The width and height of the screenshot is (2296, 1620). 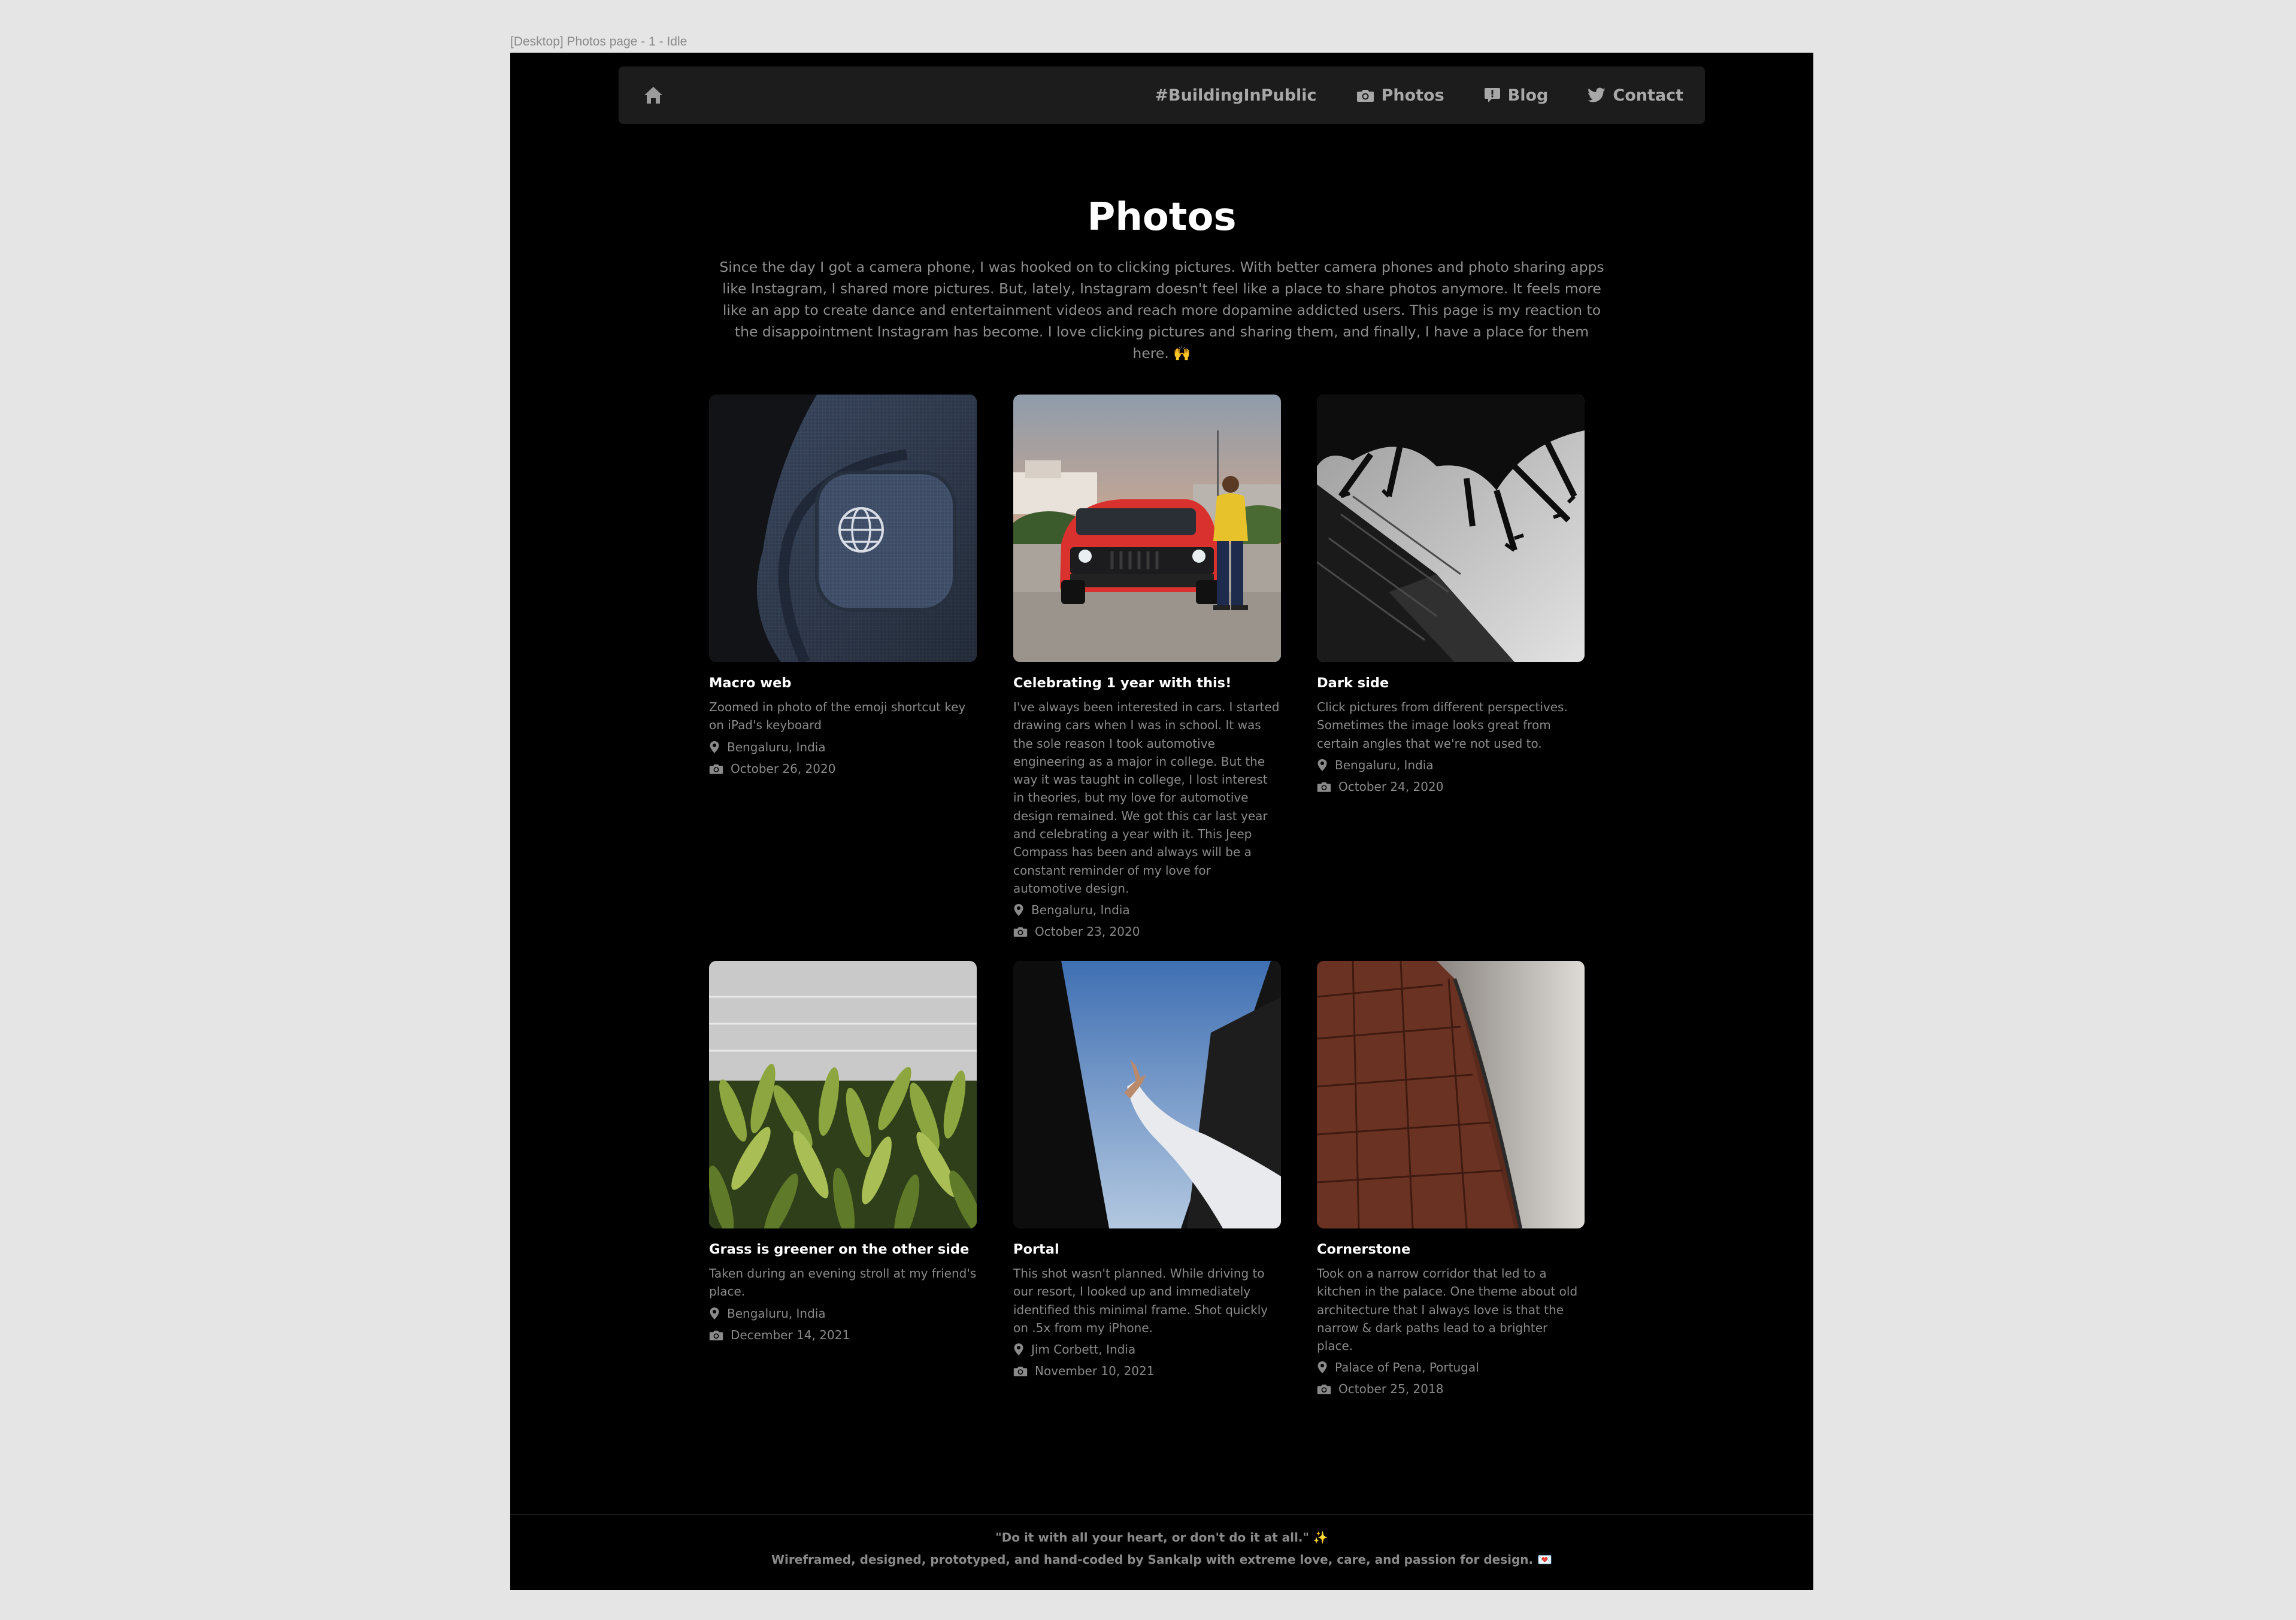 What do you see at coordinates (1095, 1371) in the screenshot?
I see `photo-date-text: November 10, 2021` at bounding box center [1095, 1371].